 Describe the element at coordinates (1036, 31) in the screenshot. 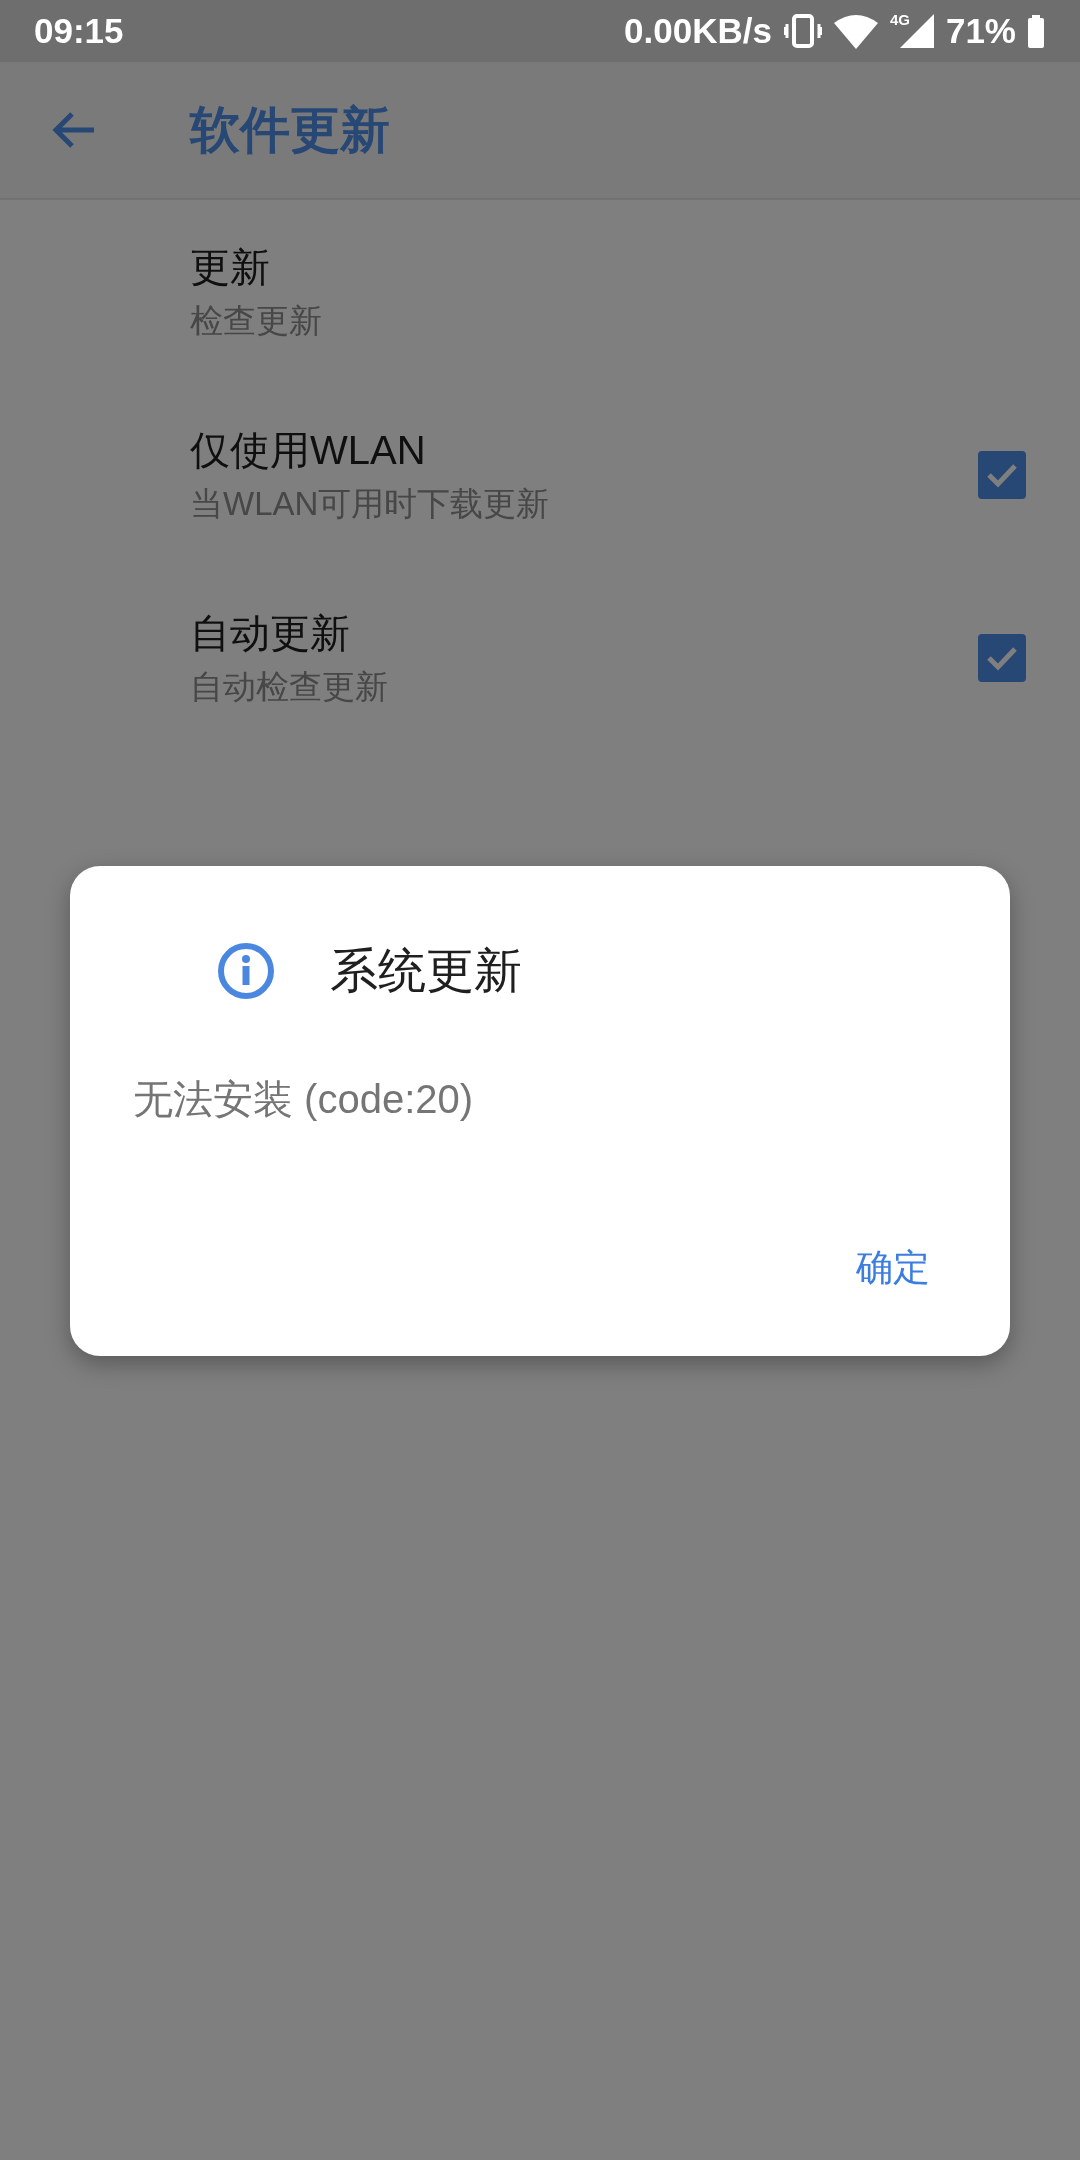

I see `battery-icon` at that location.